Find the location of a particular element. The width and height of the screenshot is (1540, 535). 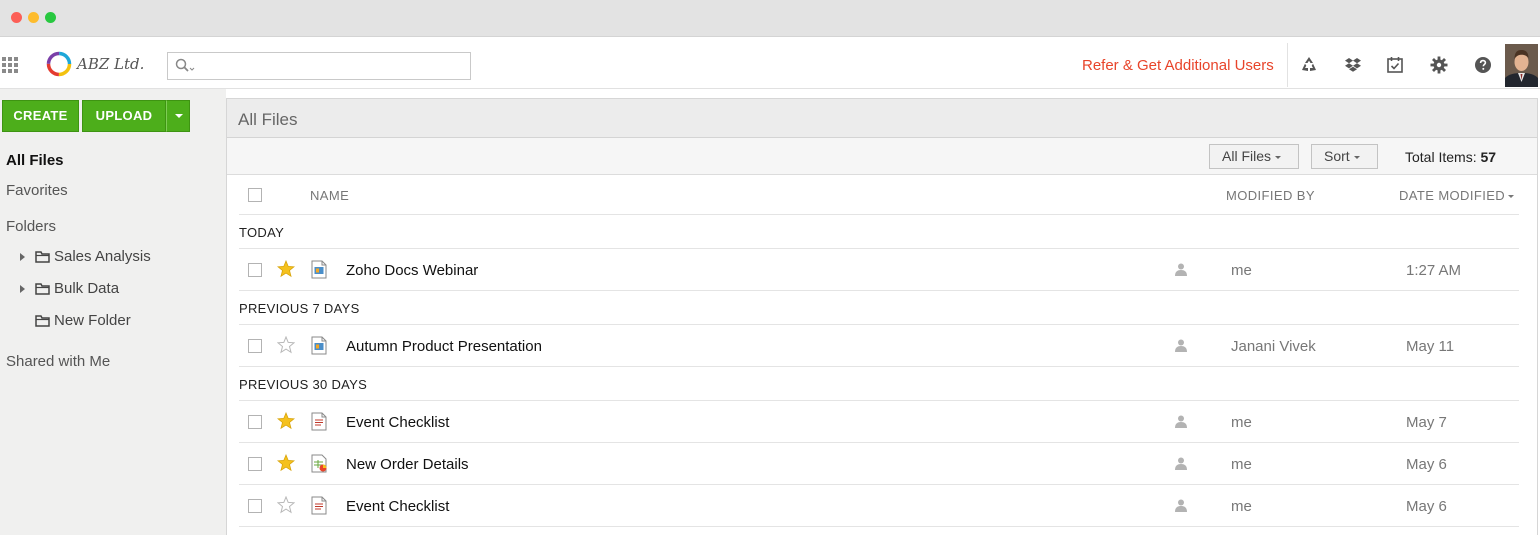

folder-label: Sales Analysis is located at coordinates (102, 256).